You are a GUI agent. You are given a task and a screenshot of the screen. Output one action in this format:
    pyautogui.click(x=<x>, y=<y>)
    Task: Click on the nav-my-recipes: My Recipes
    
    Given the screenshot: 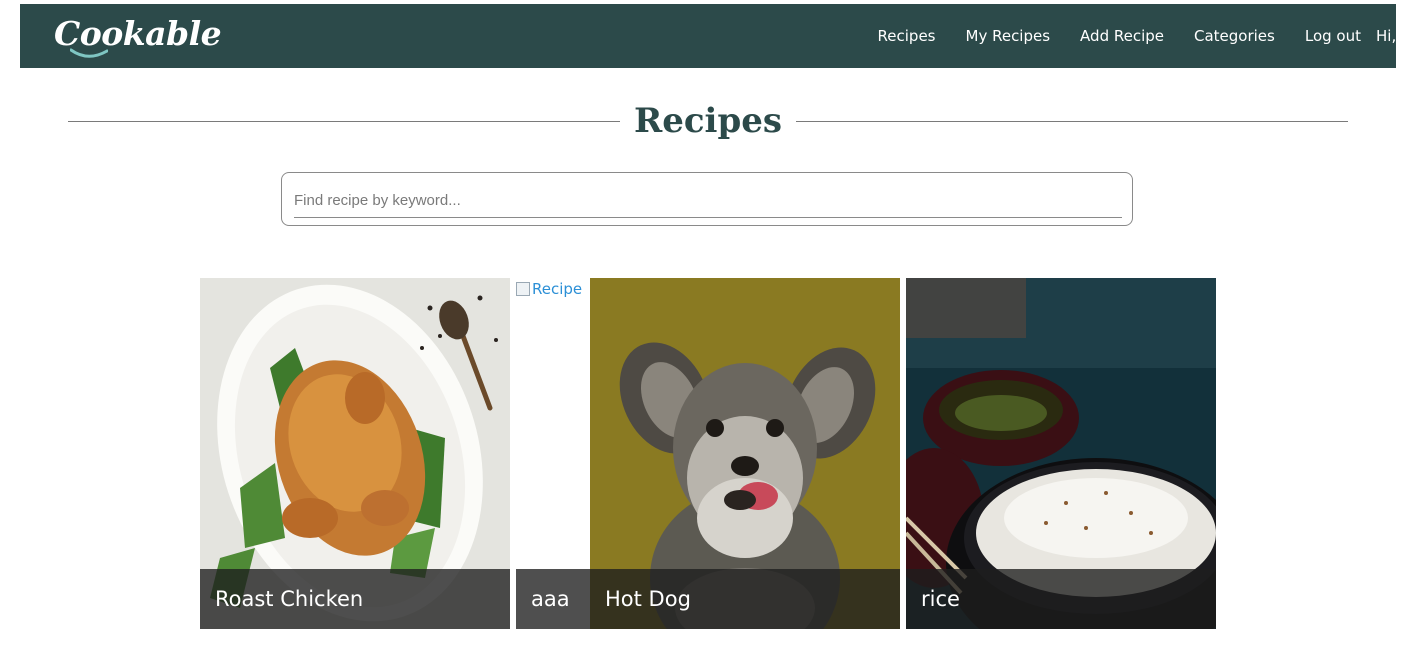 What is the action you would take?
    pyautogui.click(x=1008, y=36)
    